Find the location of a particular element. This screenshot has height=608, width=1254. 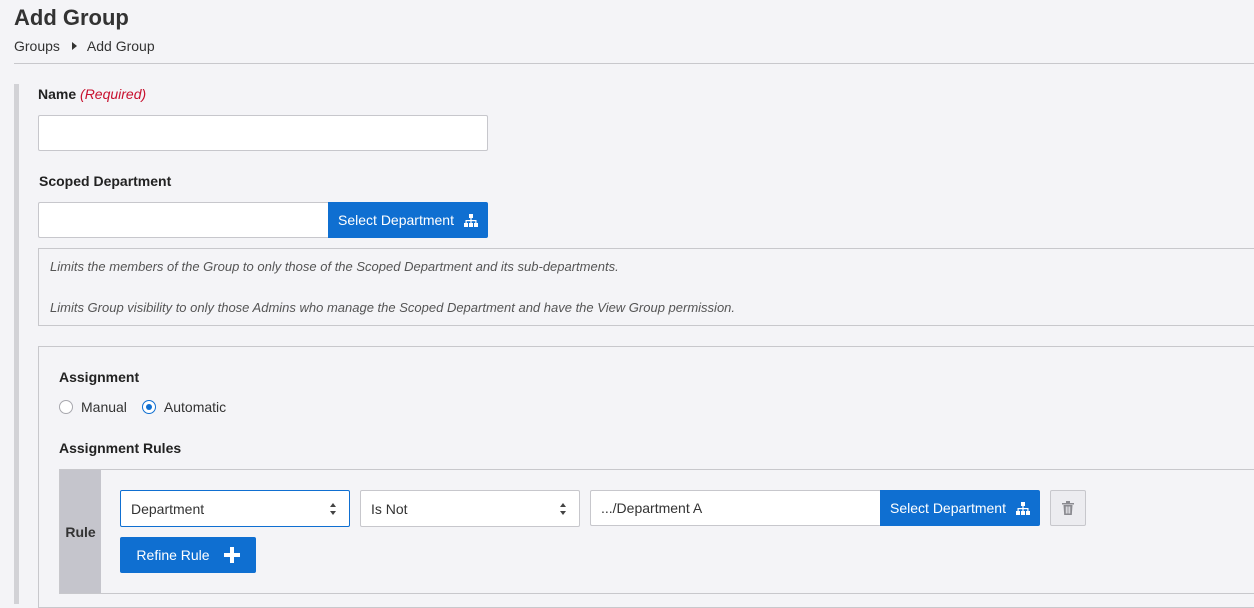

name-input is located at coordinates (263, 133).